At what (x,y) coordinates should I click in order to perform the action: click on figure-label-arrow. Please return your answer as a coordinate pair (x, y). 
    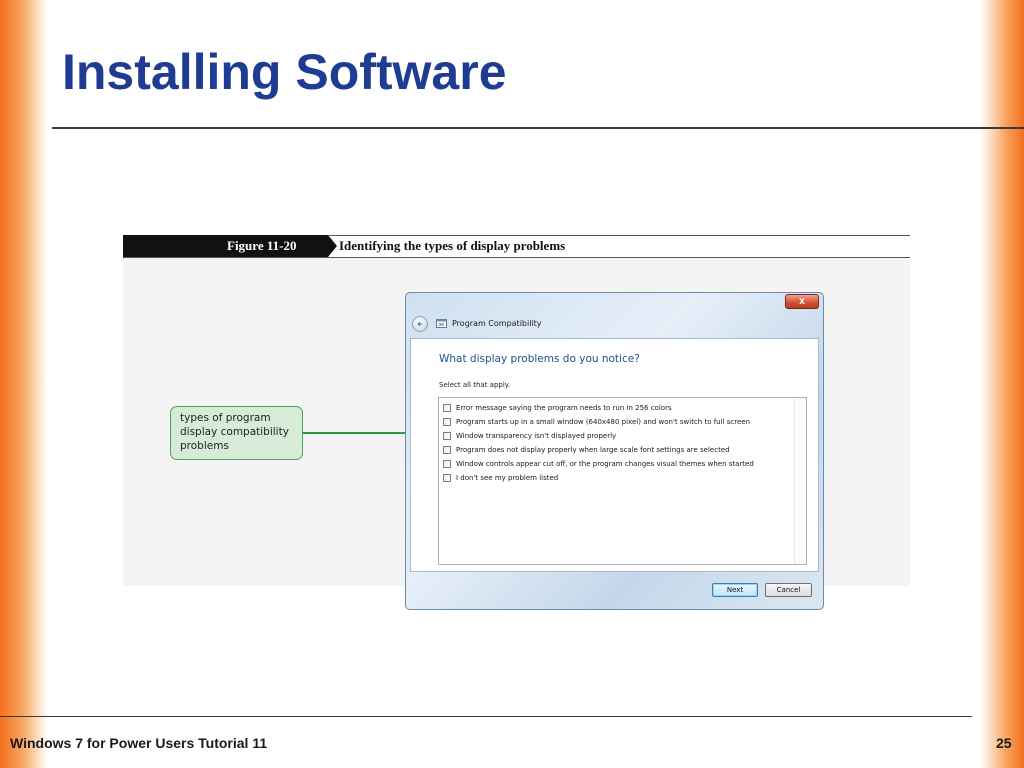
    Looking at the image, I should click on (332, 246).